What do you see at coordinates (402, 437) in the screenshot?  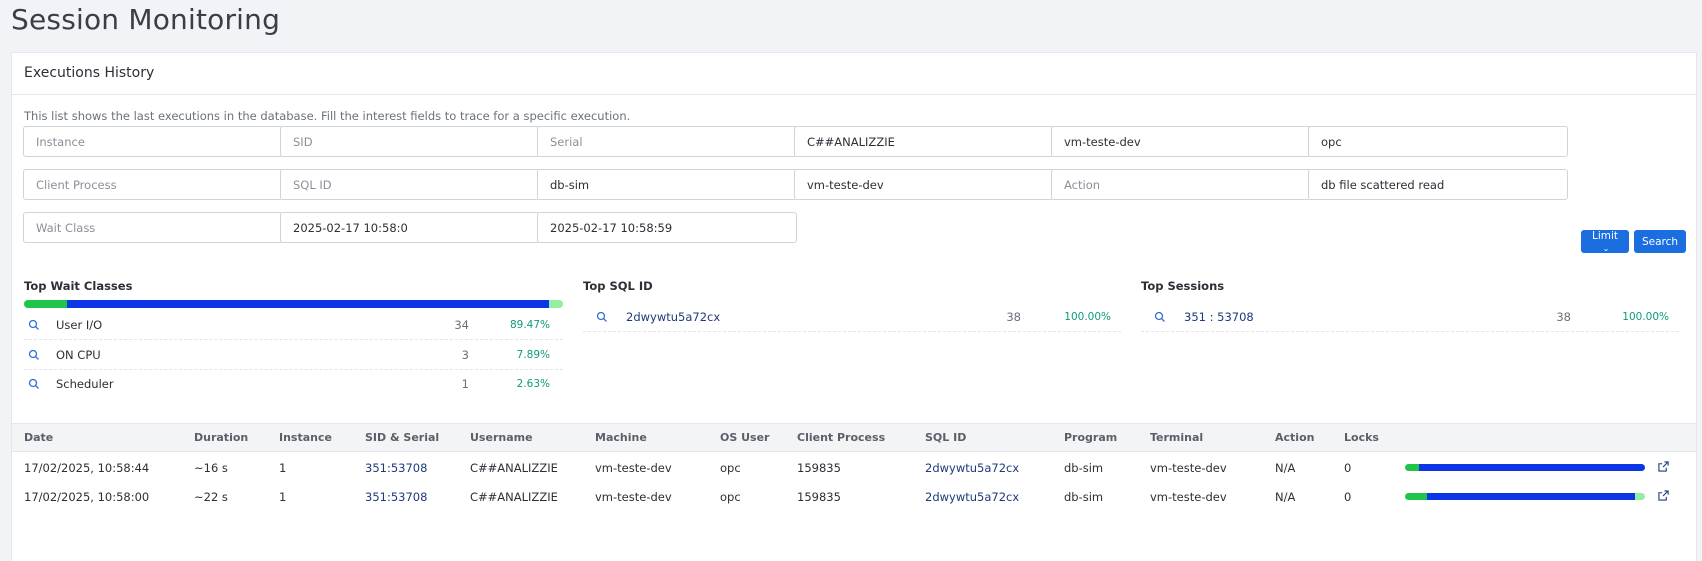 I see `col-sid-serial: SID & Serial` at bounding box center [402, 437].